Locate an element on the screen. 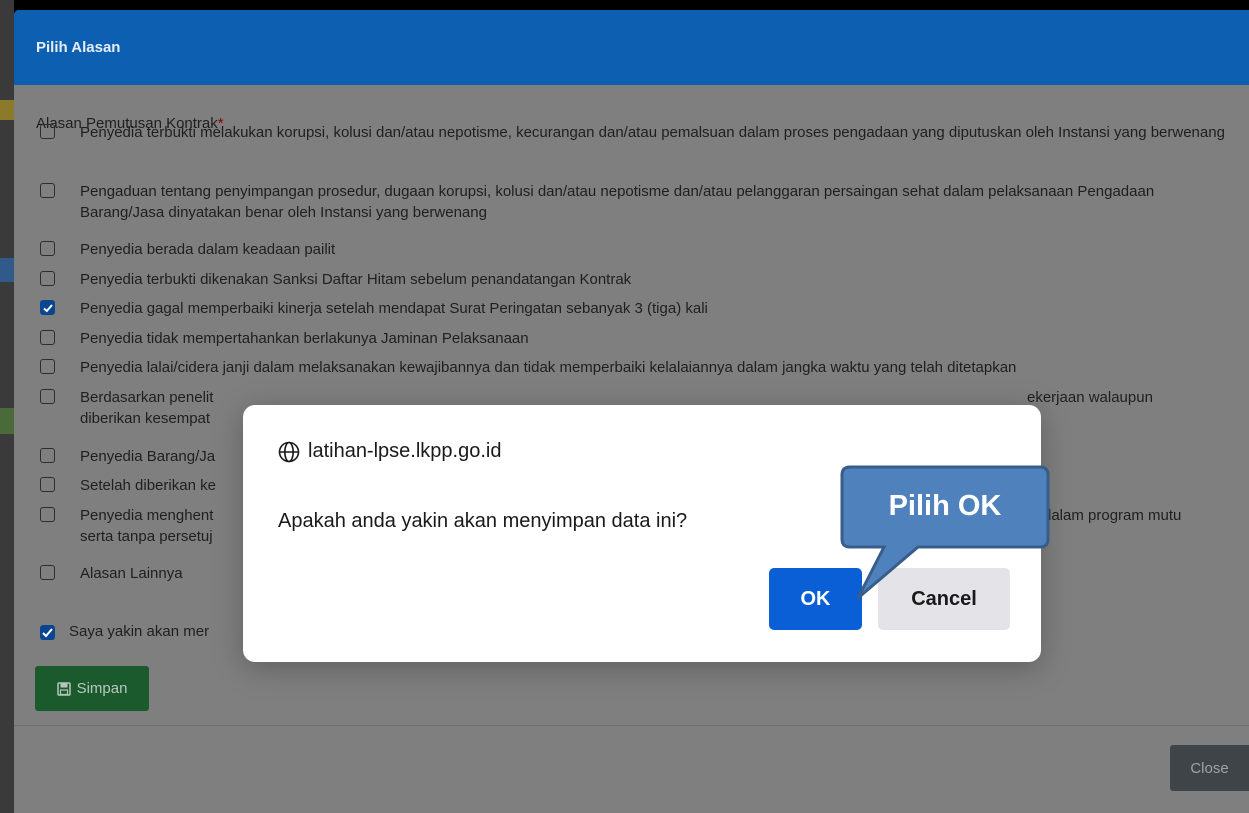 The image size is (1249, 813). globe-icon is located at coordinates (289, 451).